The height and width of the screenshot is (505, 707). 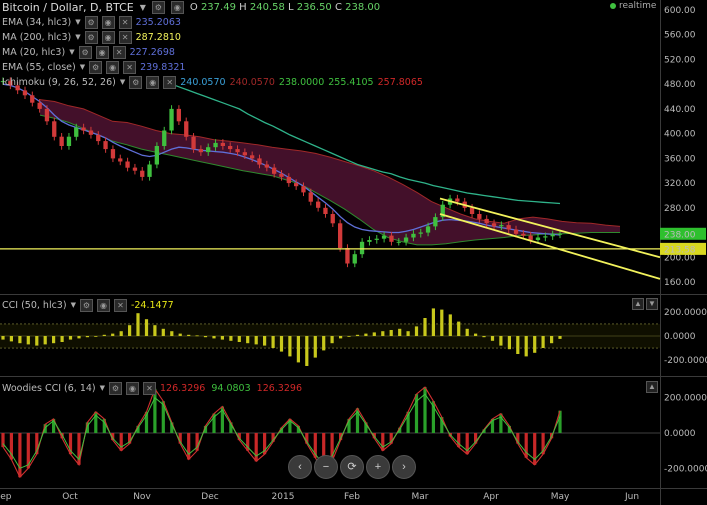 I want to click on indicator-name: MA (200, hlc3), so click(x=36, y=37).